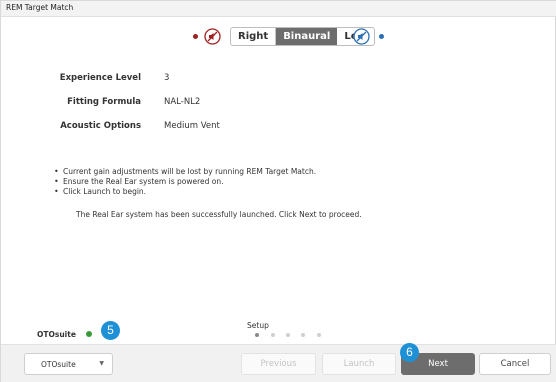  I want to click on acoustic-options-label: Acoustic Options, so click(100, 126).